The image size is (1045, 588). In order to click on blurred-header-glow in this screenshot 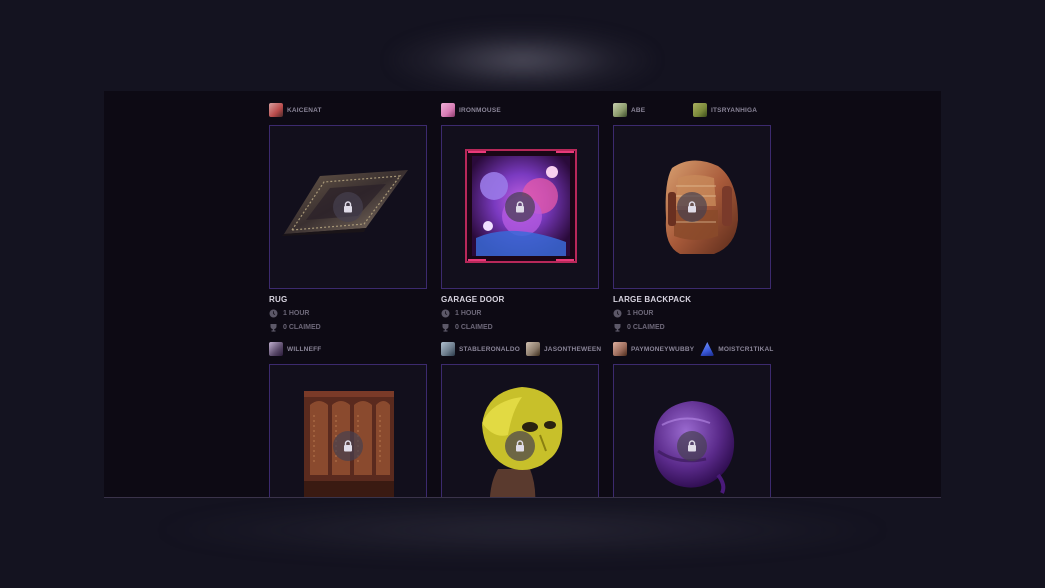, I will do `click(522, 60)`.